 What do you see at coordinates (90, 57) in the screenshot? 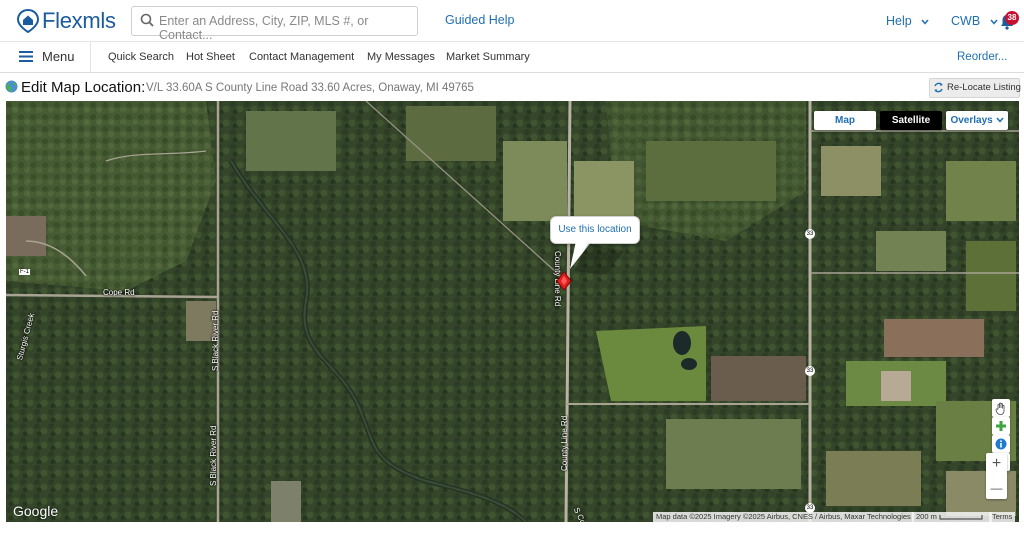
I see `menu-divider` at bounding box center [90, 57].